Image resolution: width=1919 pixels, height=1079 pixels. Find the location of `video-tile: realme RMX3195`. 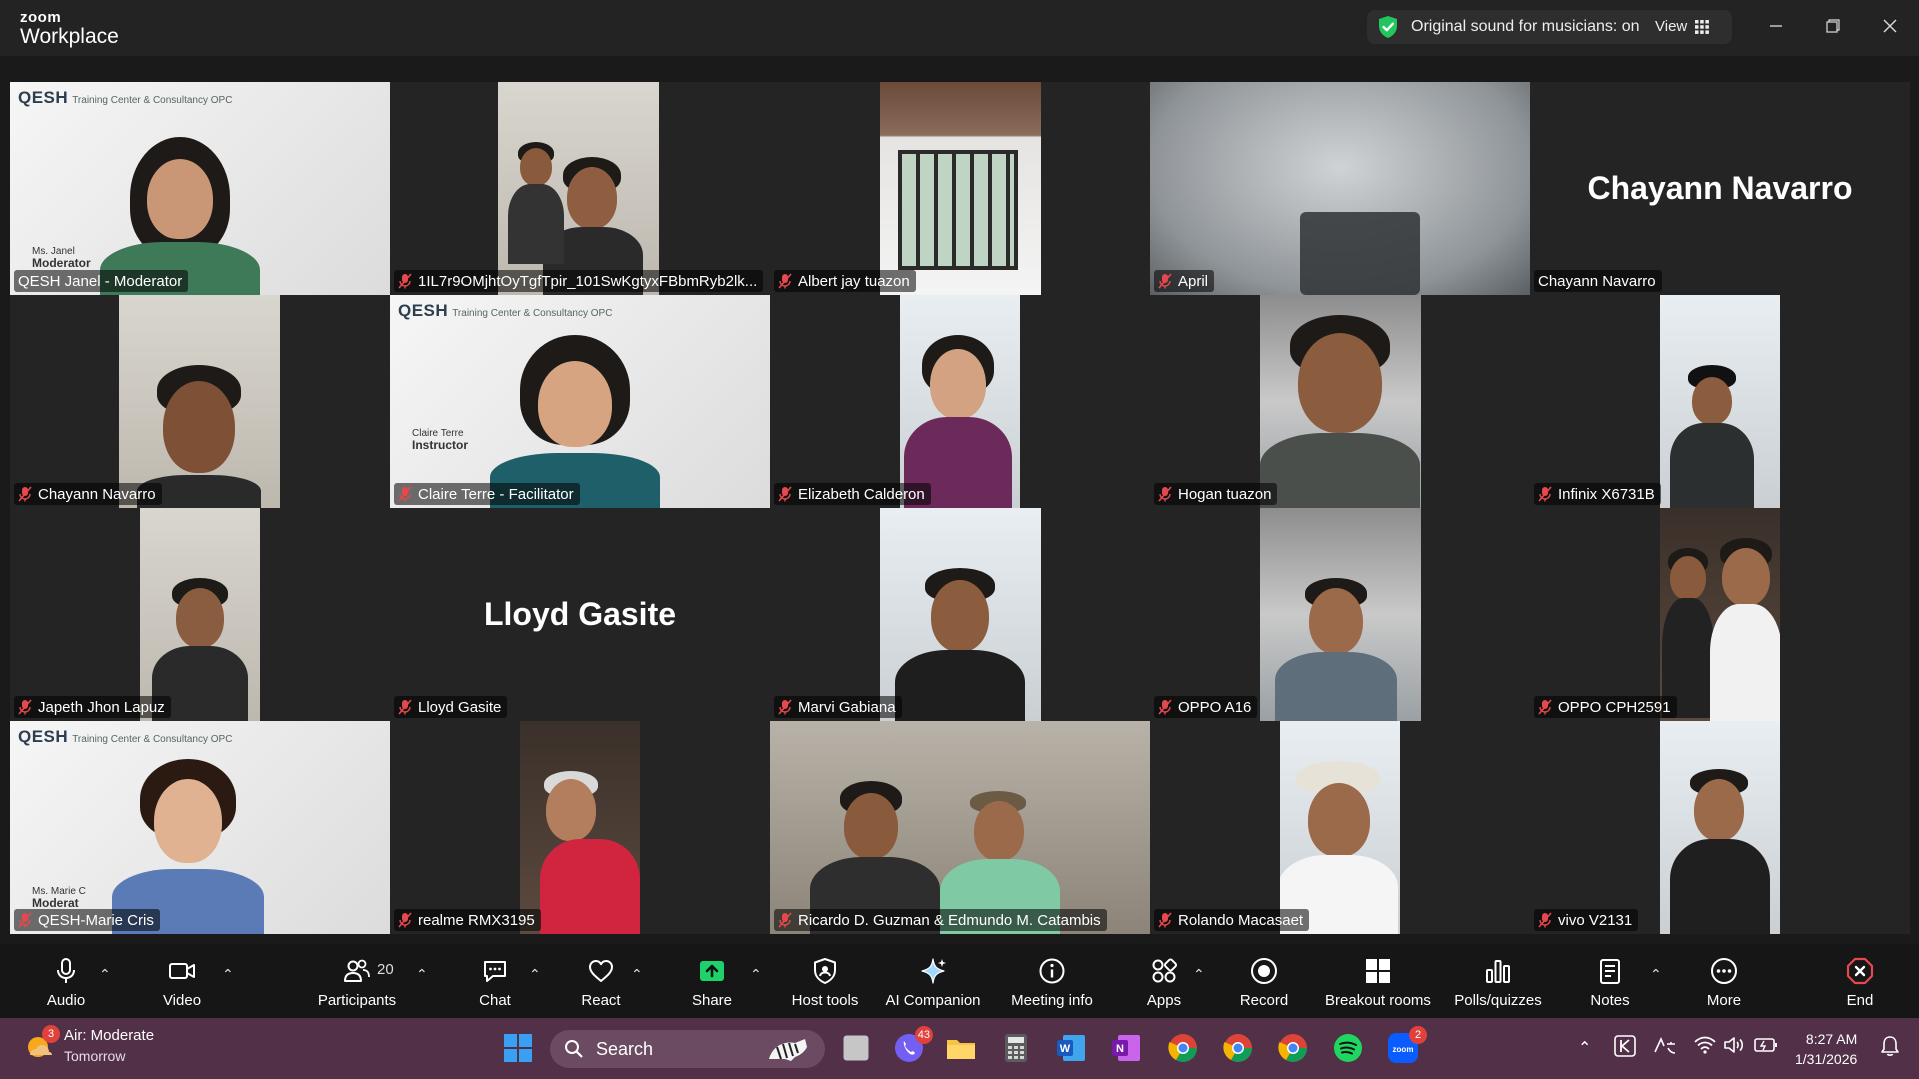

video-tile: realme RMX3195 is located at coordinates (580, 827).